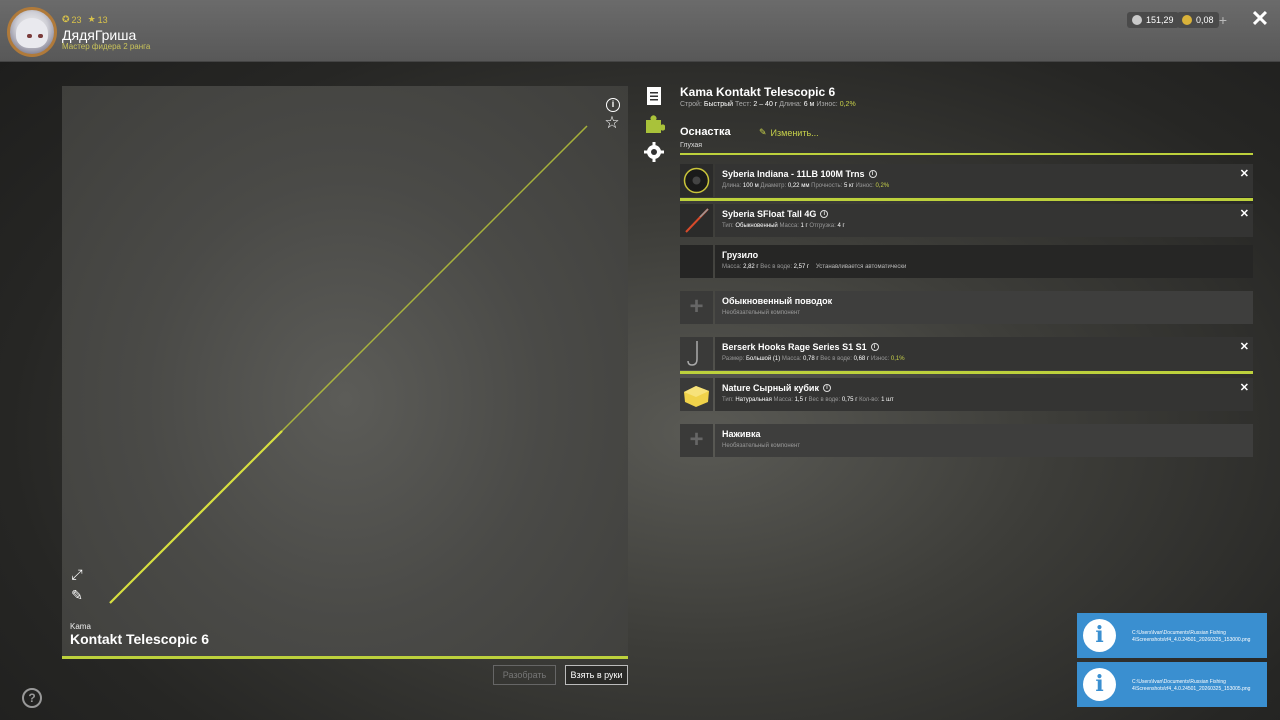  Describe the element at coordinates (1260, 19) in the screenshot. I see `close-icon: ✕` at that location.